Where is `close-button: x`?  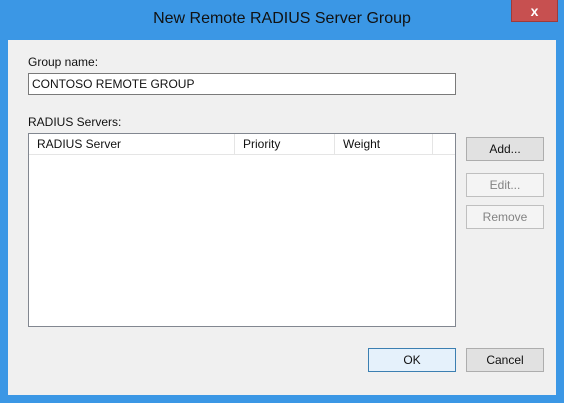
close-button: x is located at coordinates (534, 11).